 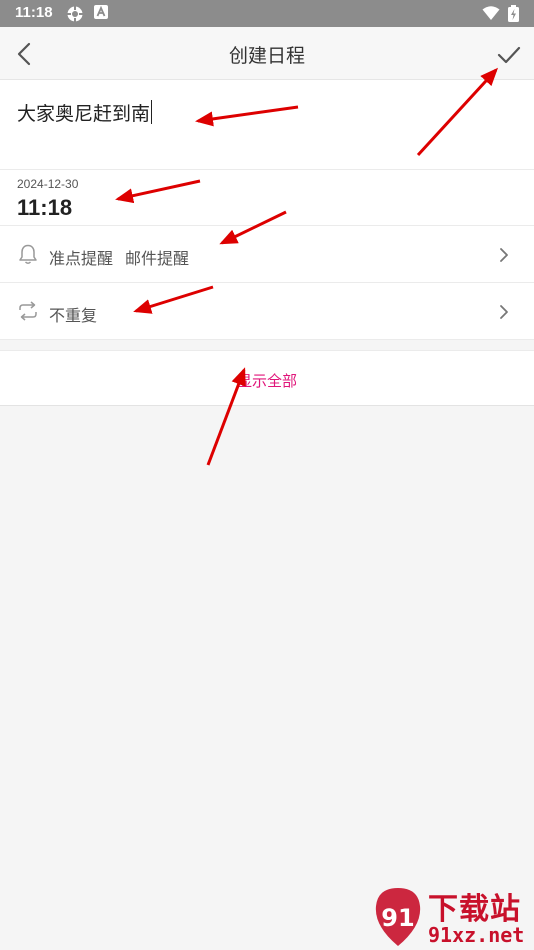 I want to click on datetime-picker-row: 2024-12-30 11:18, so click(x=267, y=198).